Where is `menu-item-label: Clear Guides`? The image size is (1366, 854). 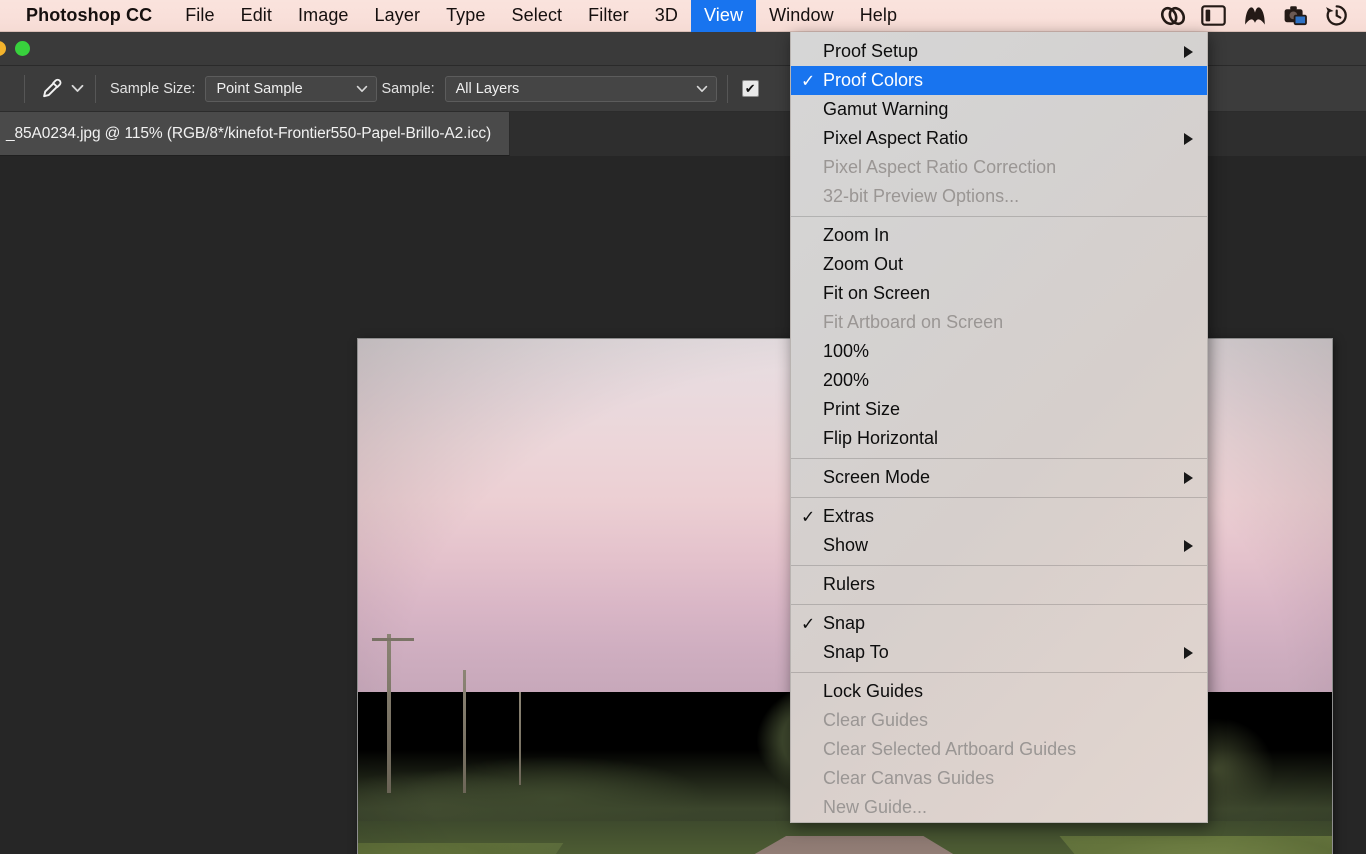
menu-item-label: Clear Guides is located at coordinates (876, 720).